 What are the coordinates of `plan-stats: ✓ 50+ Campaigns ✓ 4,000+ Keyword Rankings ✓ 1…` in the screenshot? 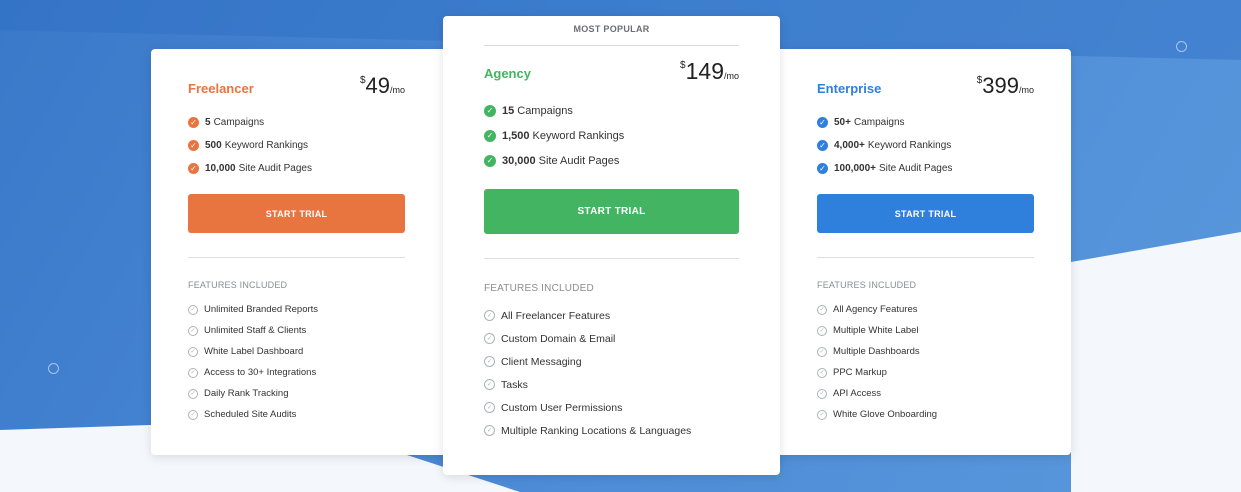 It's located at (925, 145).